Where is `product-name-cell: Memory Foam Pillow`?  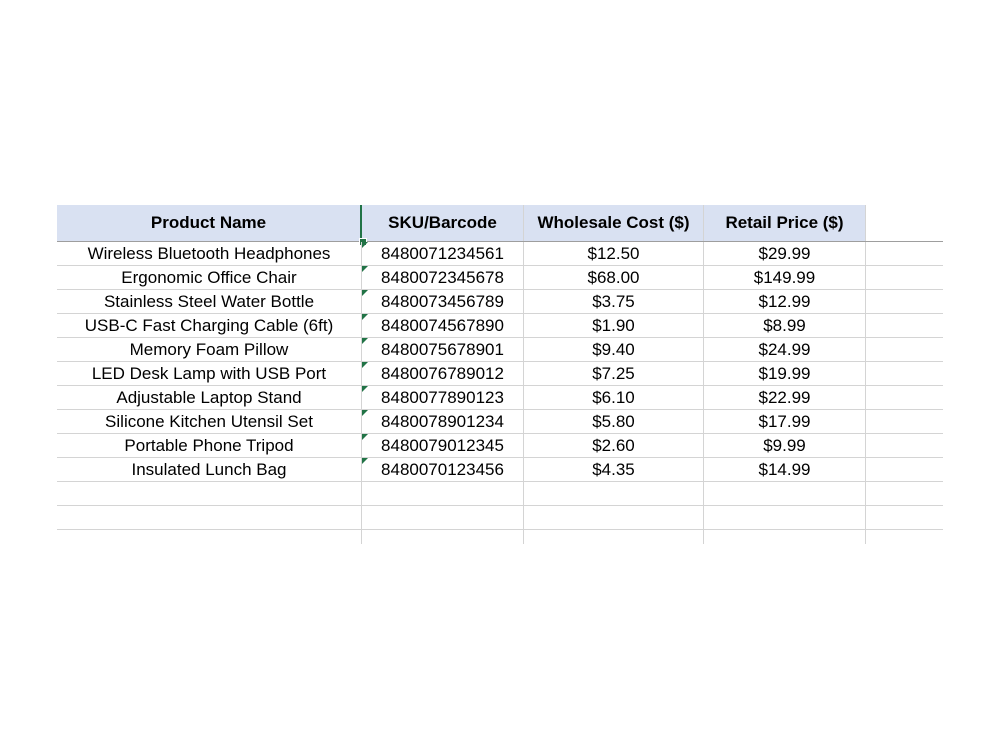 product-name-cell: Memory Foam Pillow is located at coordinates (209, 349).